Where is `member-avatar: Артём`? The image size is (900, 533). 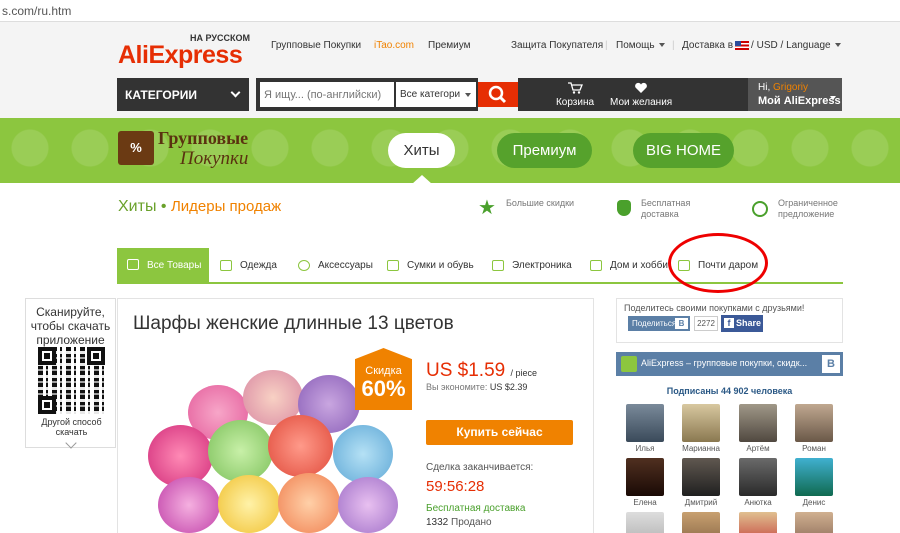 member-avatar: Артём is located at coordinates (758, 428).